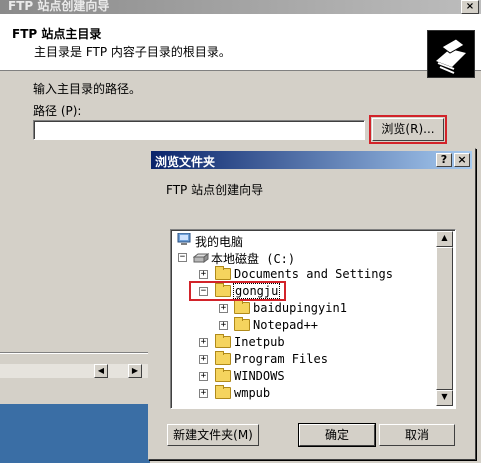  I want to click on scroll-right-arrow-icon: ▶, so click(135, 371).